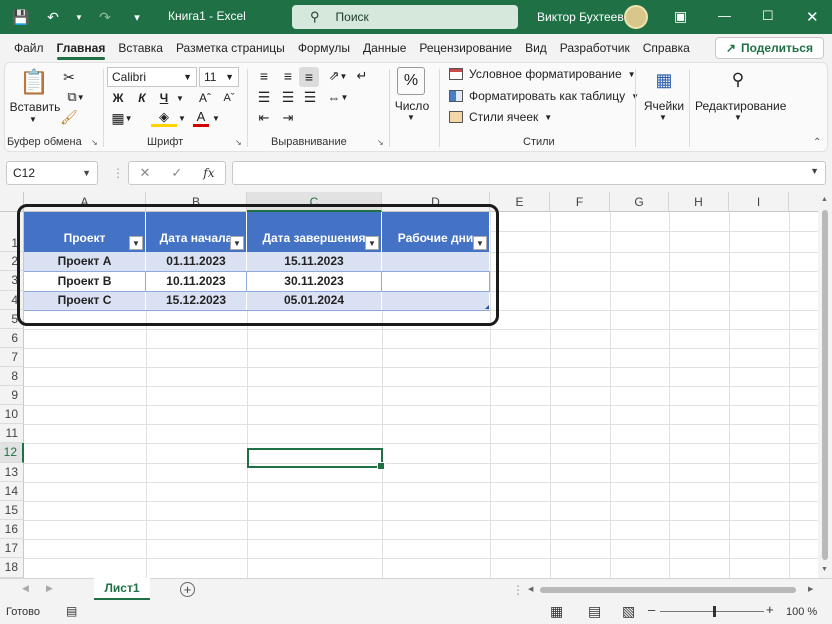  What do you see at coordinates (466, 48) in the screenshot?
I see `tab-review: Рецензирование` at bounding box center [466, 48].